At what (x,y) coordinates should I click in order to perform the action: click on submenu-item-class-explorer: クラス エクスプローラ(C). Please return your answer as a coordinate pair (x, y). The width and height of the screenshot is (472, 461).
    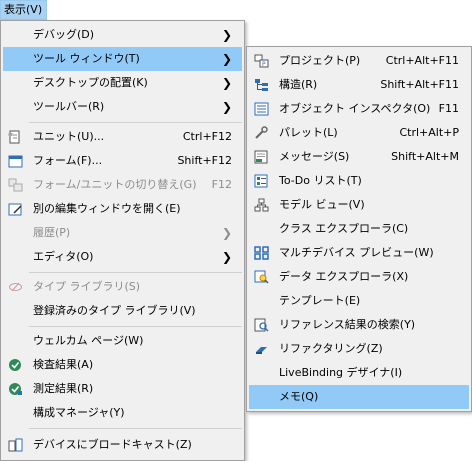
    Looking at the image, I should click on (359, 229).